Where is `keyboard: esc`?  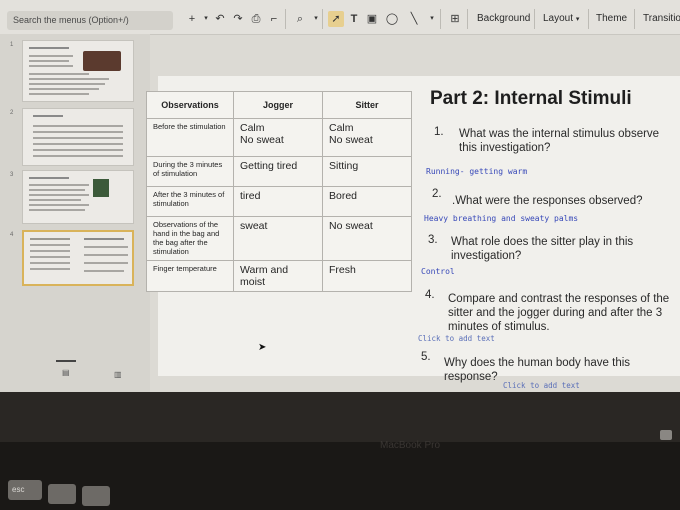 keyboard: esc is located at coordinates (340, 476).